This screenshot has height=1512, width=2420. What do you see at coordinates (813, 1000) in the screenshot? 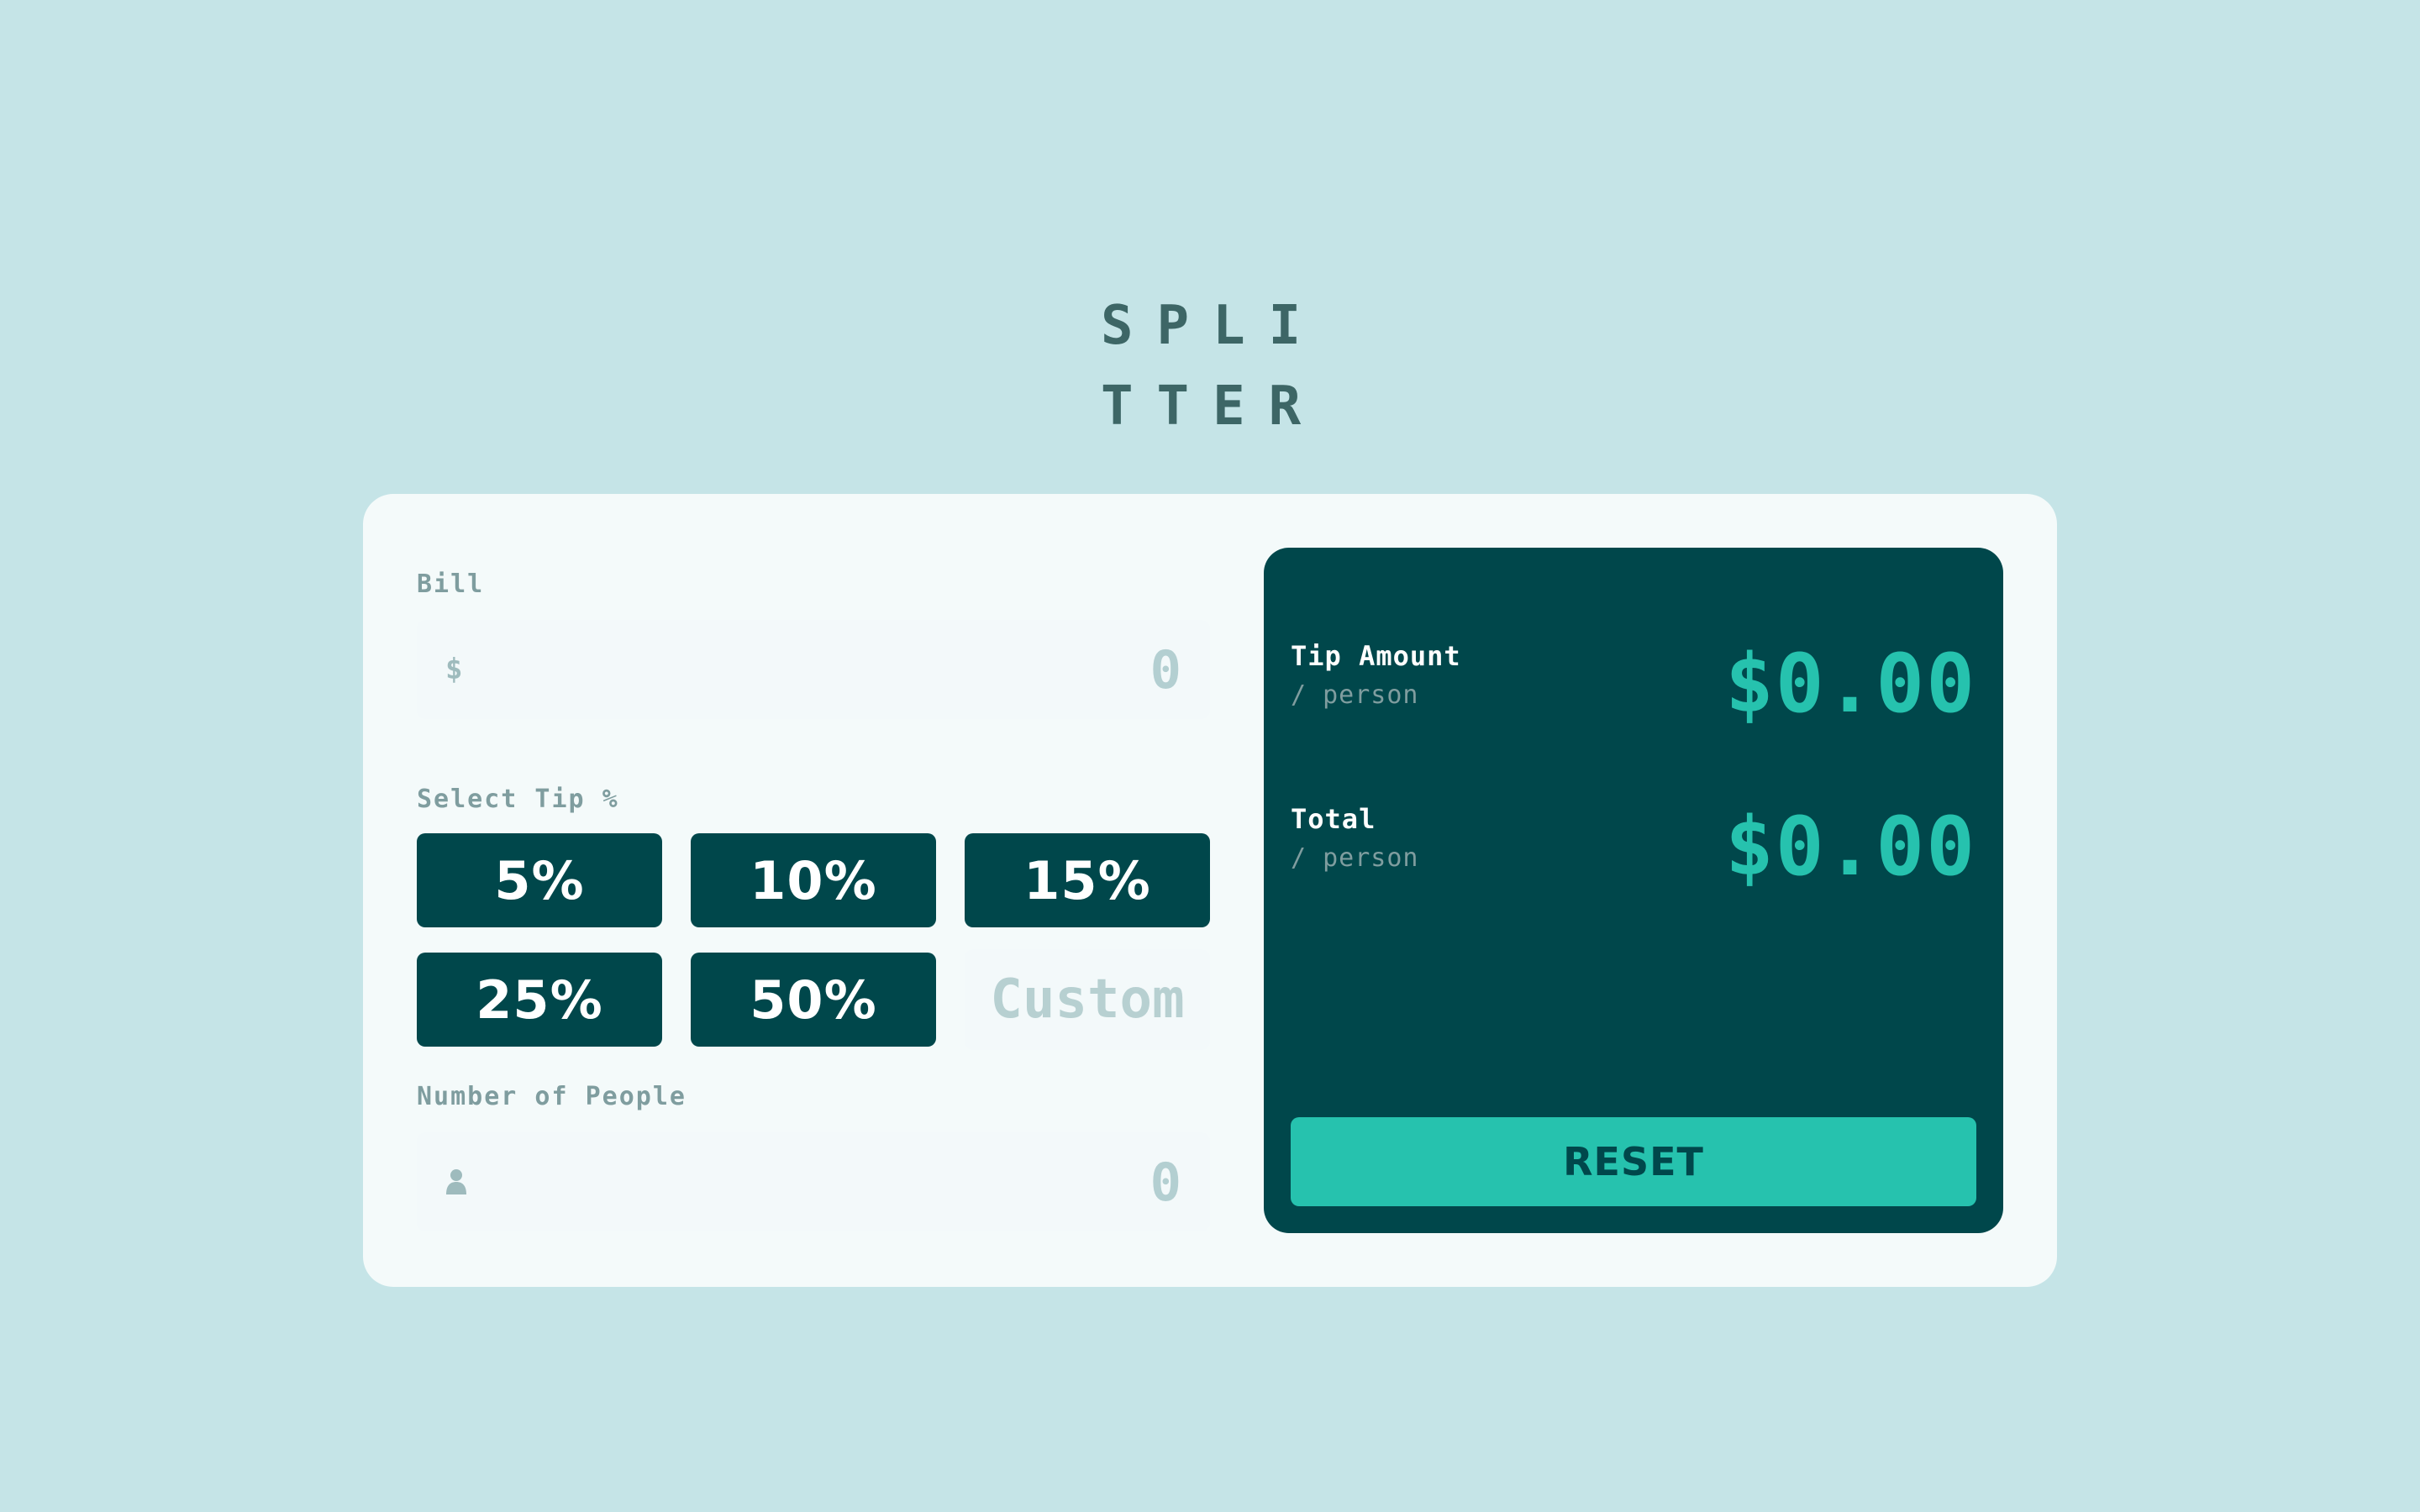
I see `tip-button-50: 50%` at bounding box center [813, 1000].